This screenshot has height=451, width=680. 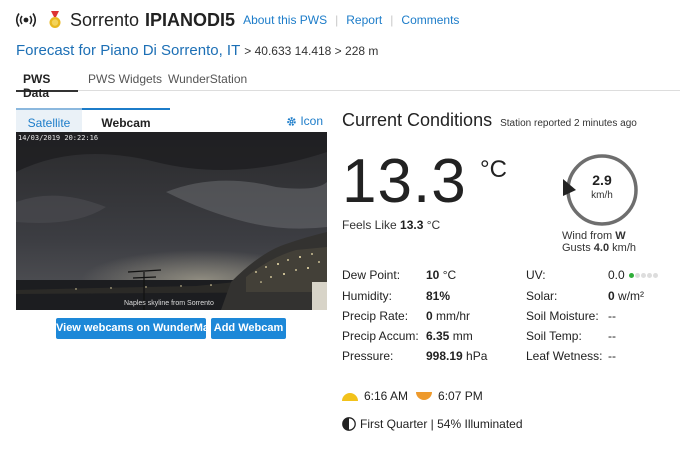 I want to click on report-link: Report, so click(x=364, y=20).